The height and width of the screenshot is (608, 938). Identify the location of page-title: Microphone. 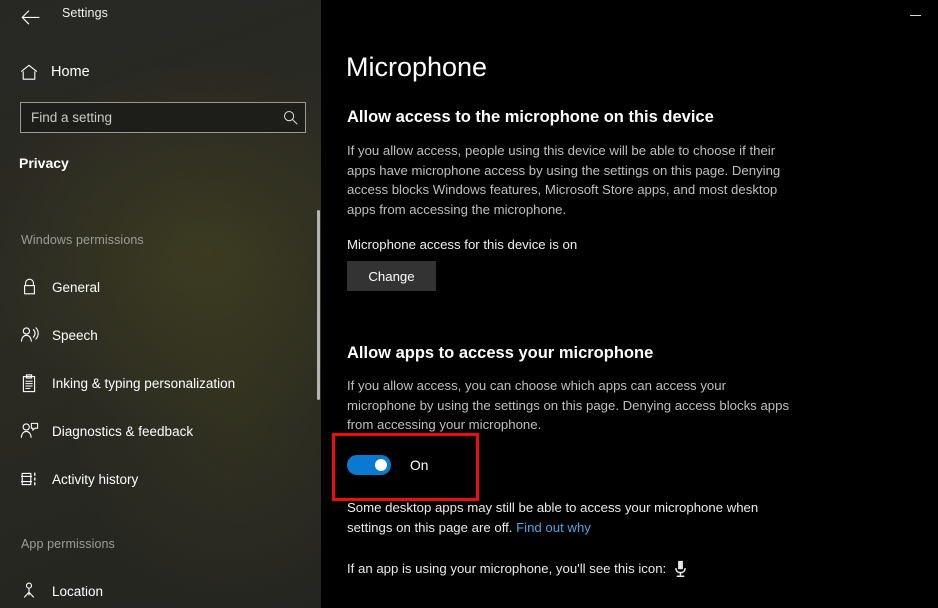
(417, 67).